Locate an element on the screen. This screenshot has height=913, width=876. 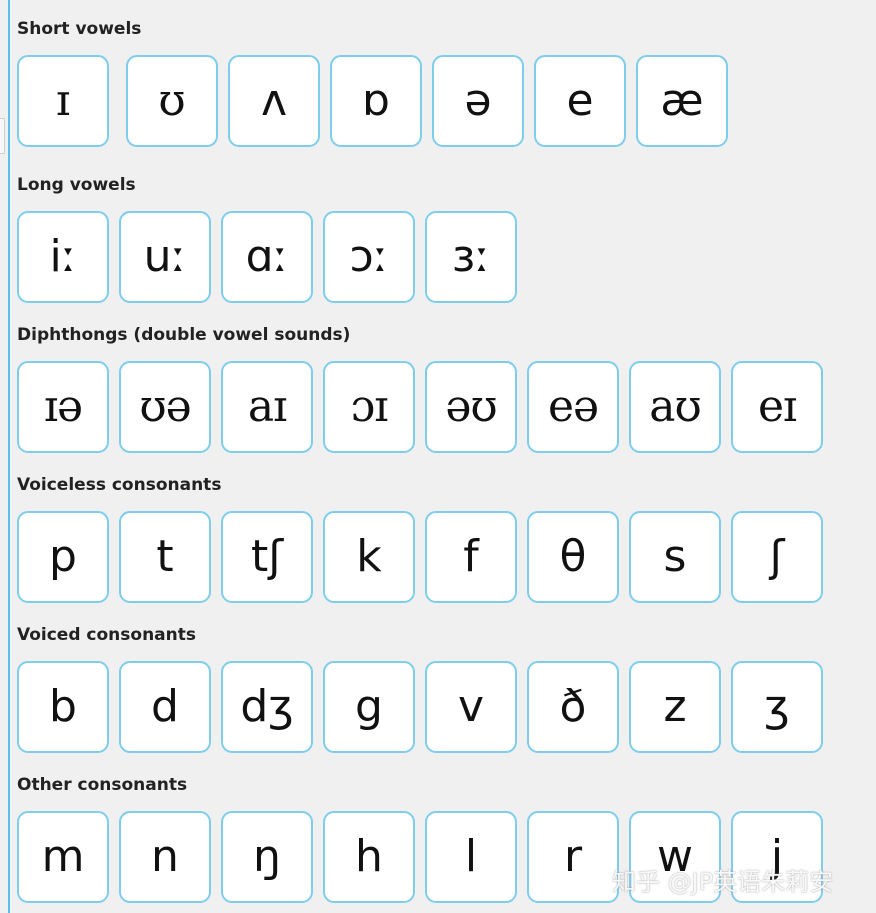
phoneme-tile: l is located at coordinates (471, 857).